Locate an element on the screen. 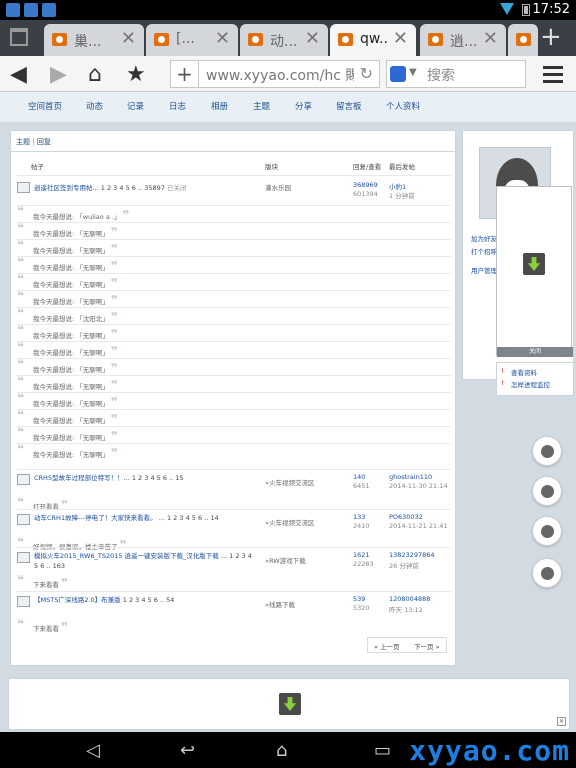  home-icon: ⌂ is located at coordinates (95, 74).